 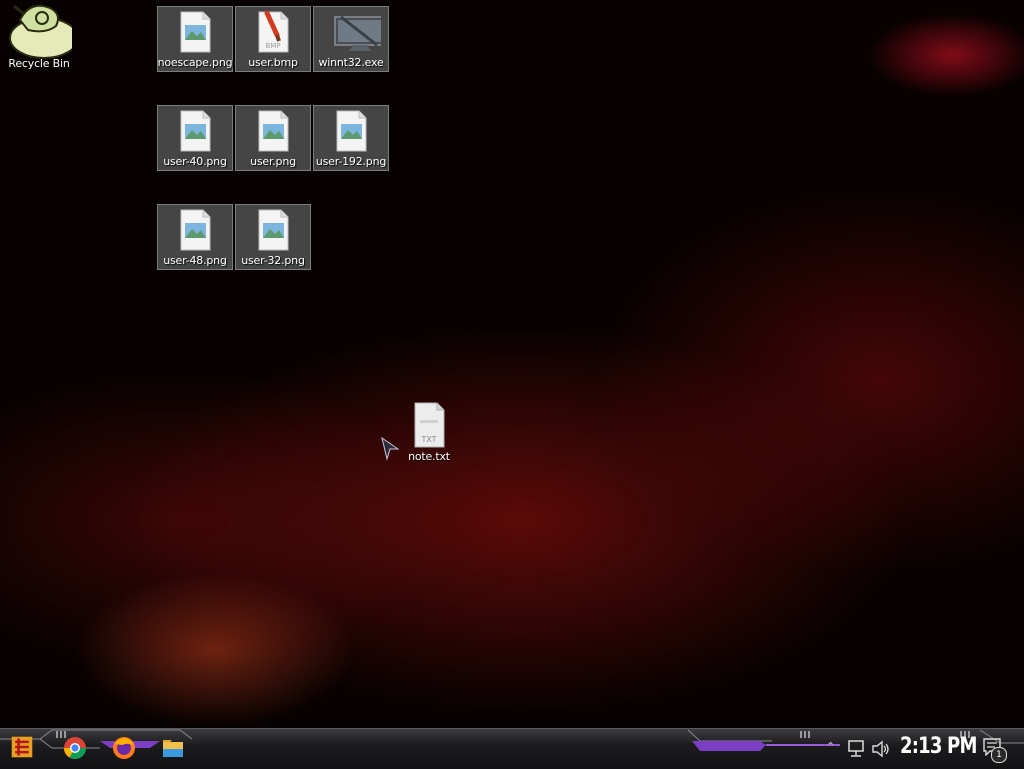 I want to click on desktop-file-user-png: user.png, so click(x=273, y=138).